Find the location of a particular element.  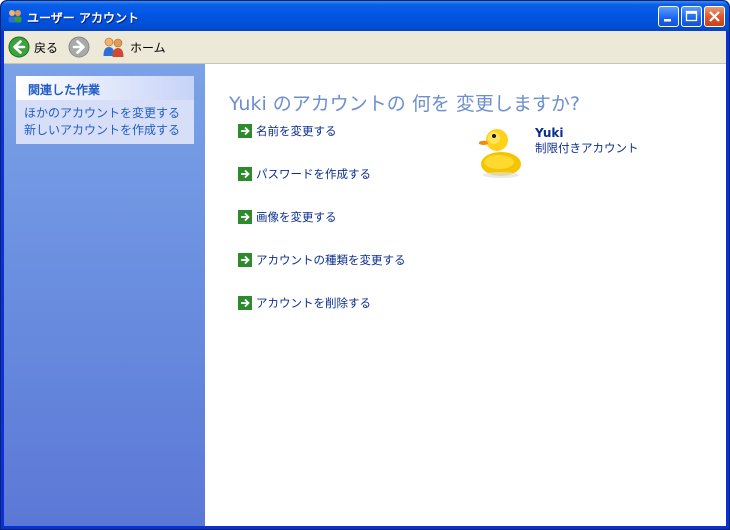

change-picture-link: 画像を変更する is located at coordinates (287, 217).